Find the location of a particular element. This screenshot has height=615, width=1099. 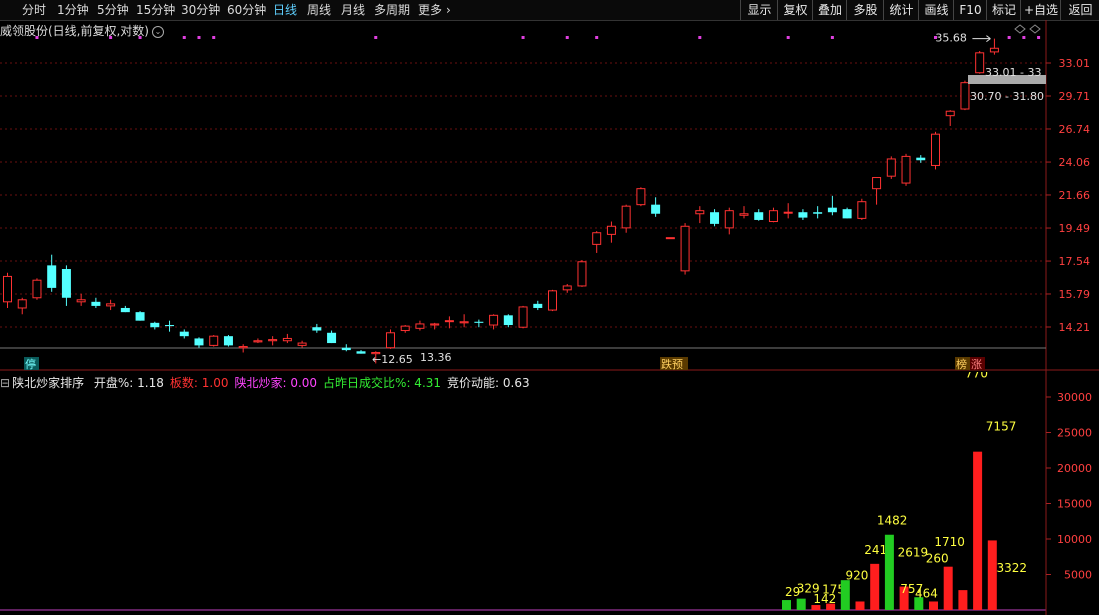

y-tick-label: 5000 is located at coordinates (1078, 575).